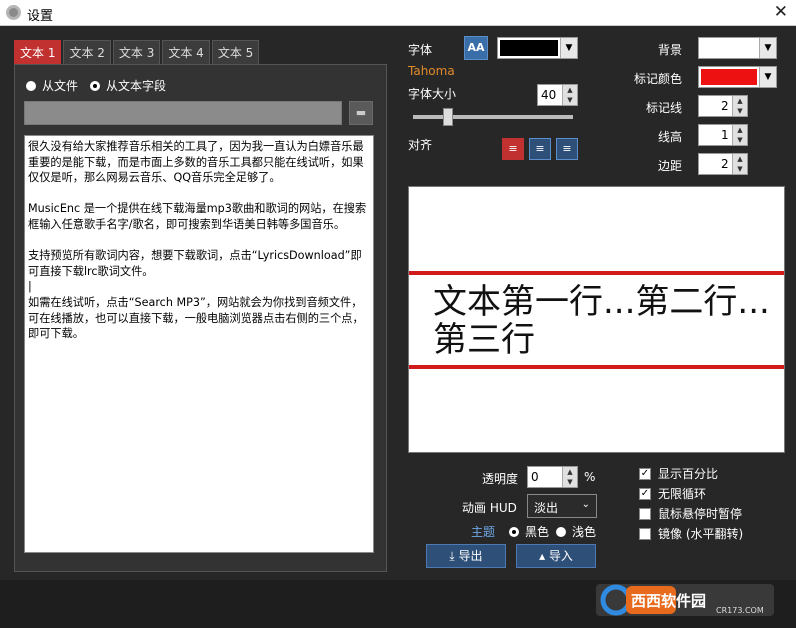  Describe the element at coordinates (668, 601) in the screenshot. I see `watermark-brand: 西西软件园` at that location.